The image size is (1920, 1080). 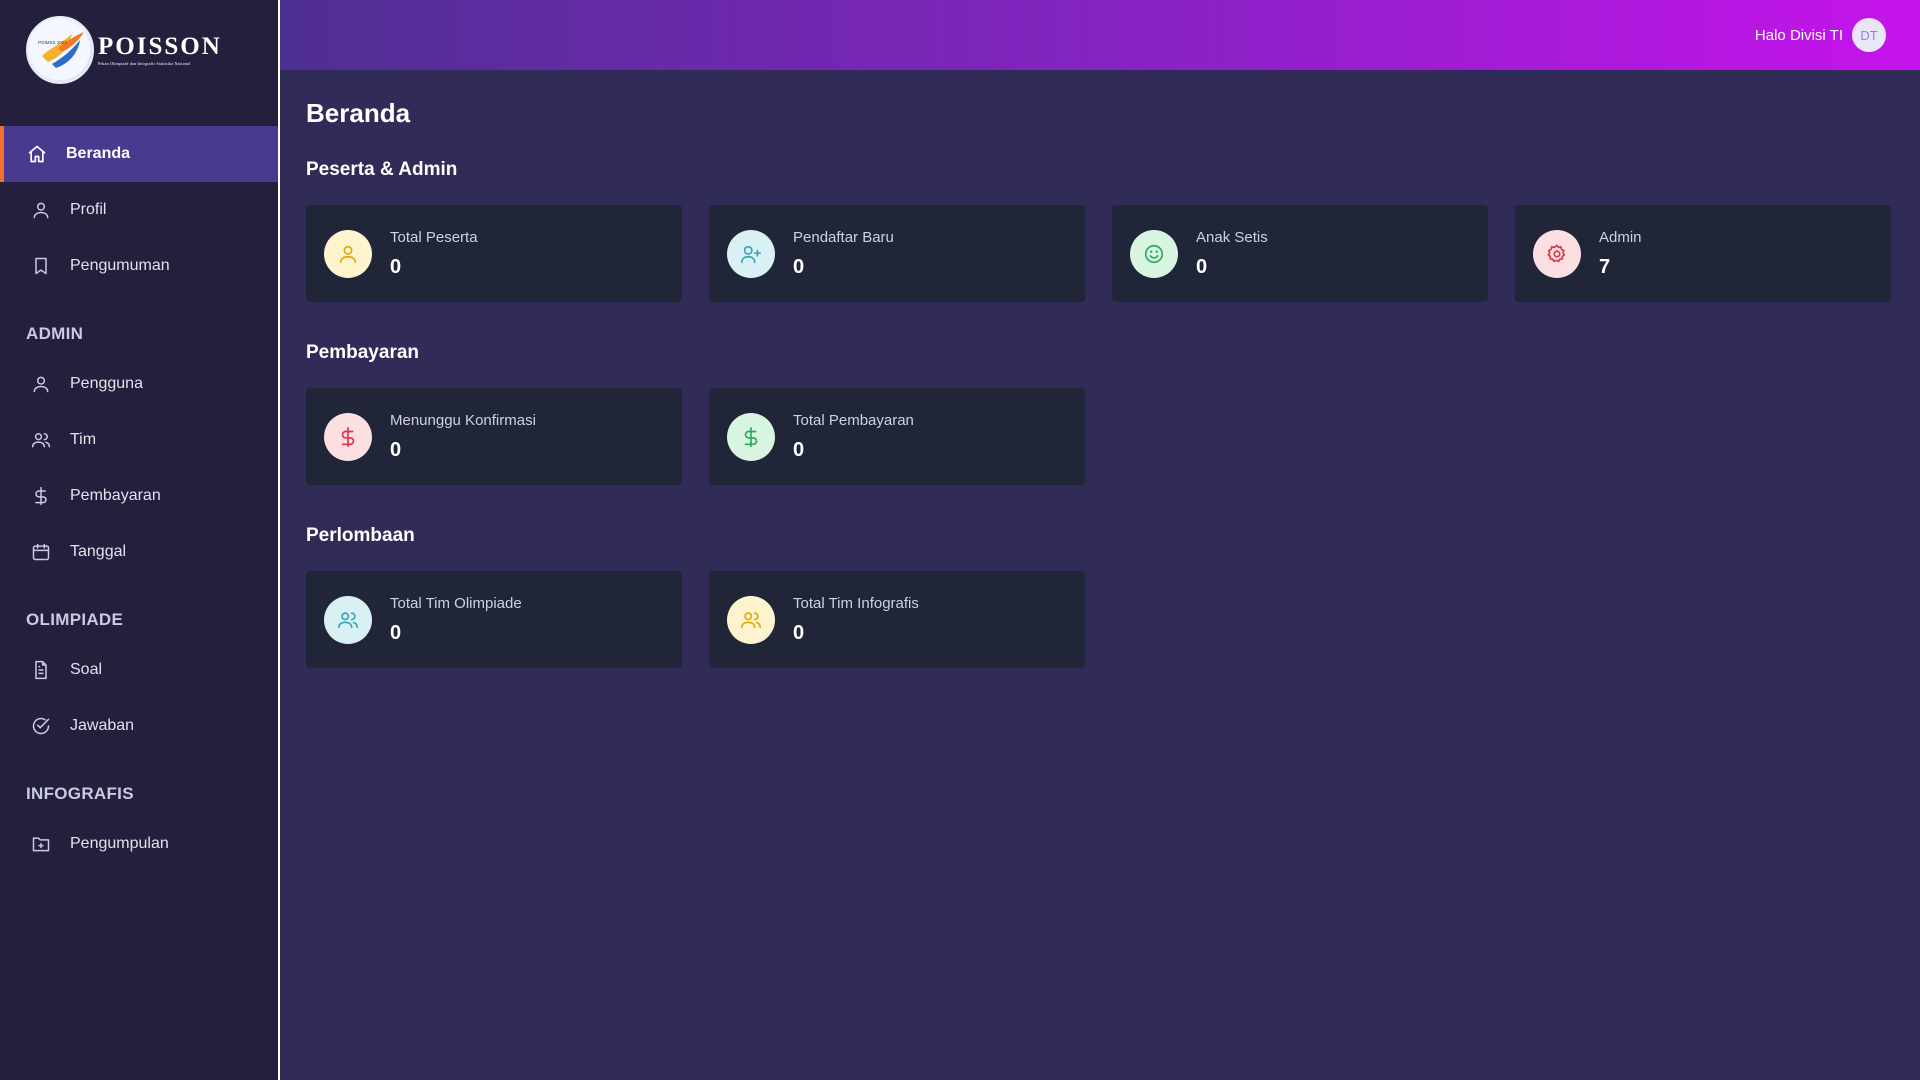 I want to click on stat-card-total-tim-infografis: Total Tim Infografis 0, so click(x=897, y=619).